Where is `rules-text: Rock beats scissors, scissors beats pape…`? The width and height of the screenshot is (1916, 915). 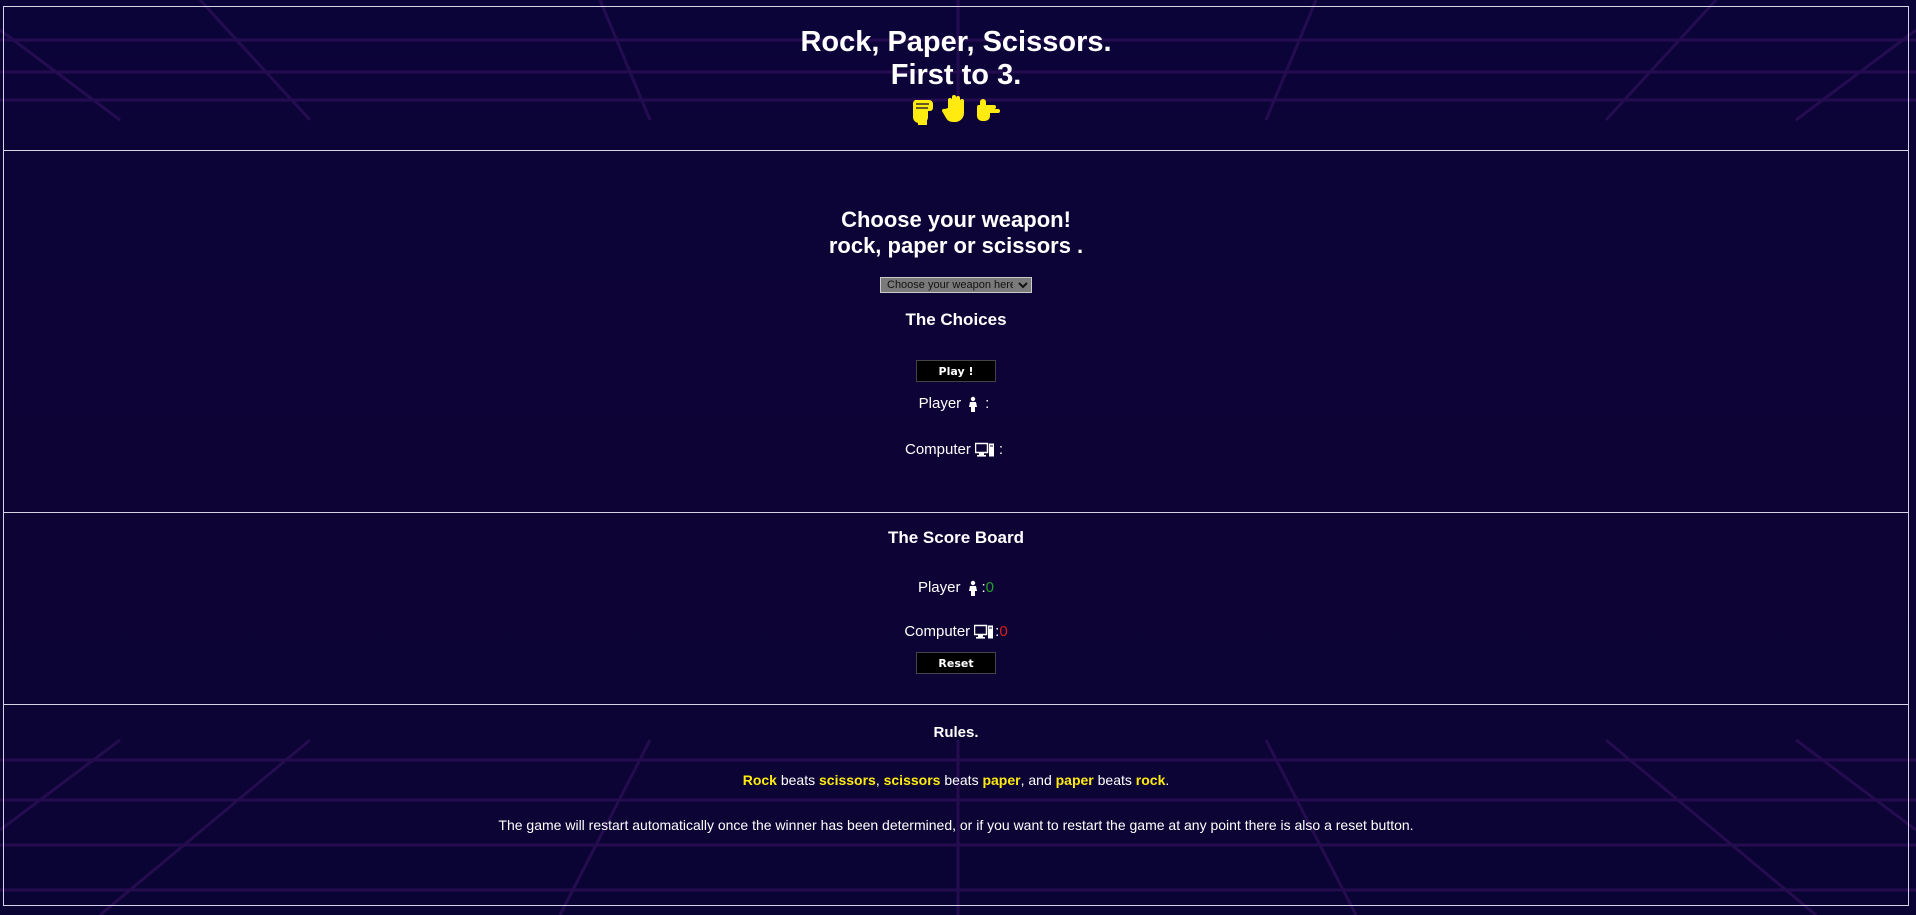 rules-text: Rock beats scissors, scissors beats pape… is located at coordinates (956, 780).